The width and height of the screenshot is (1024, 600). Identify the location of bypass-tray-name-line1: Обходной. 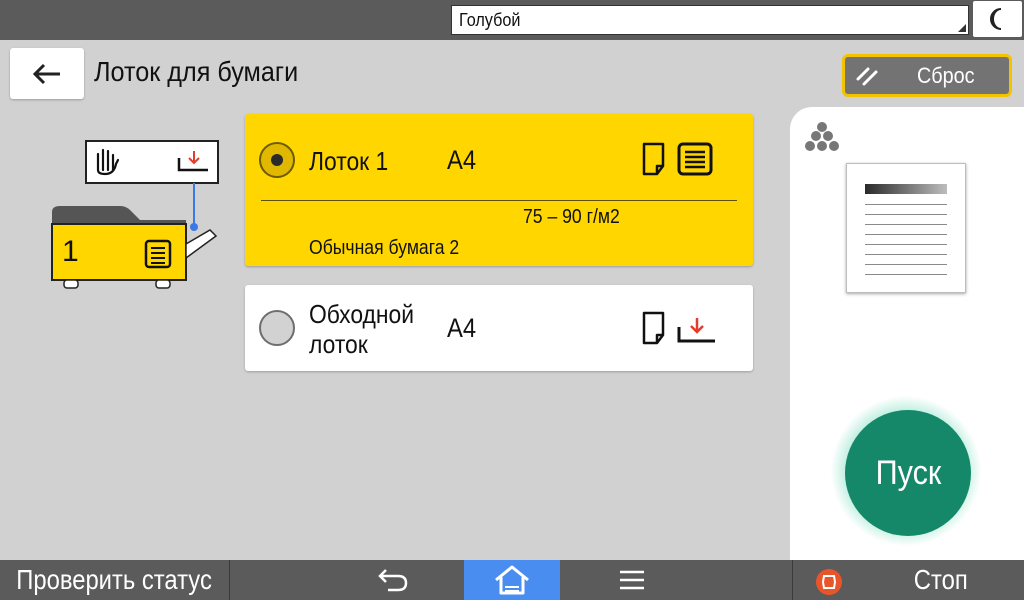
(362, 314).